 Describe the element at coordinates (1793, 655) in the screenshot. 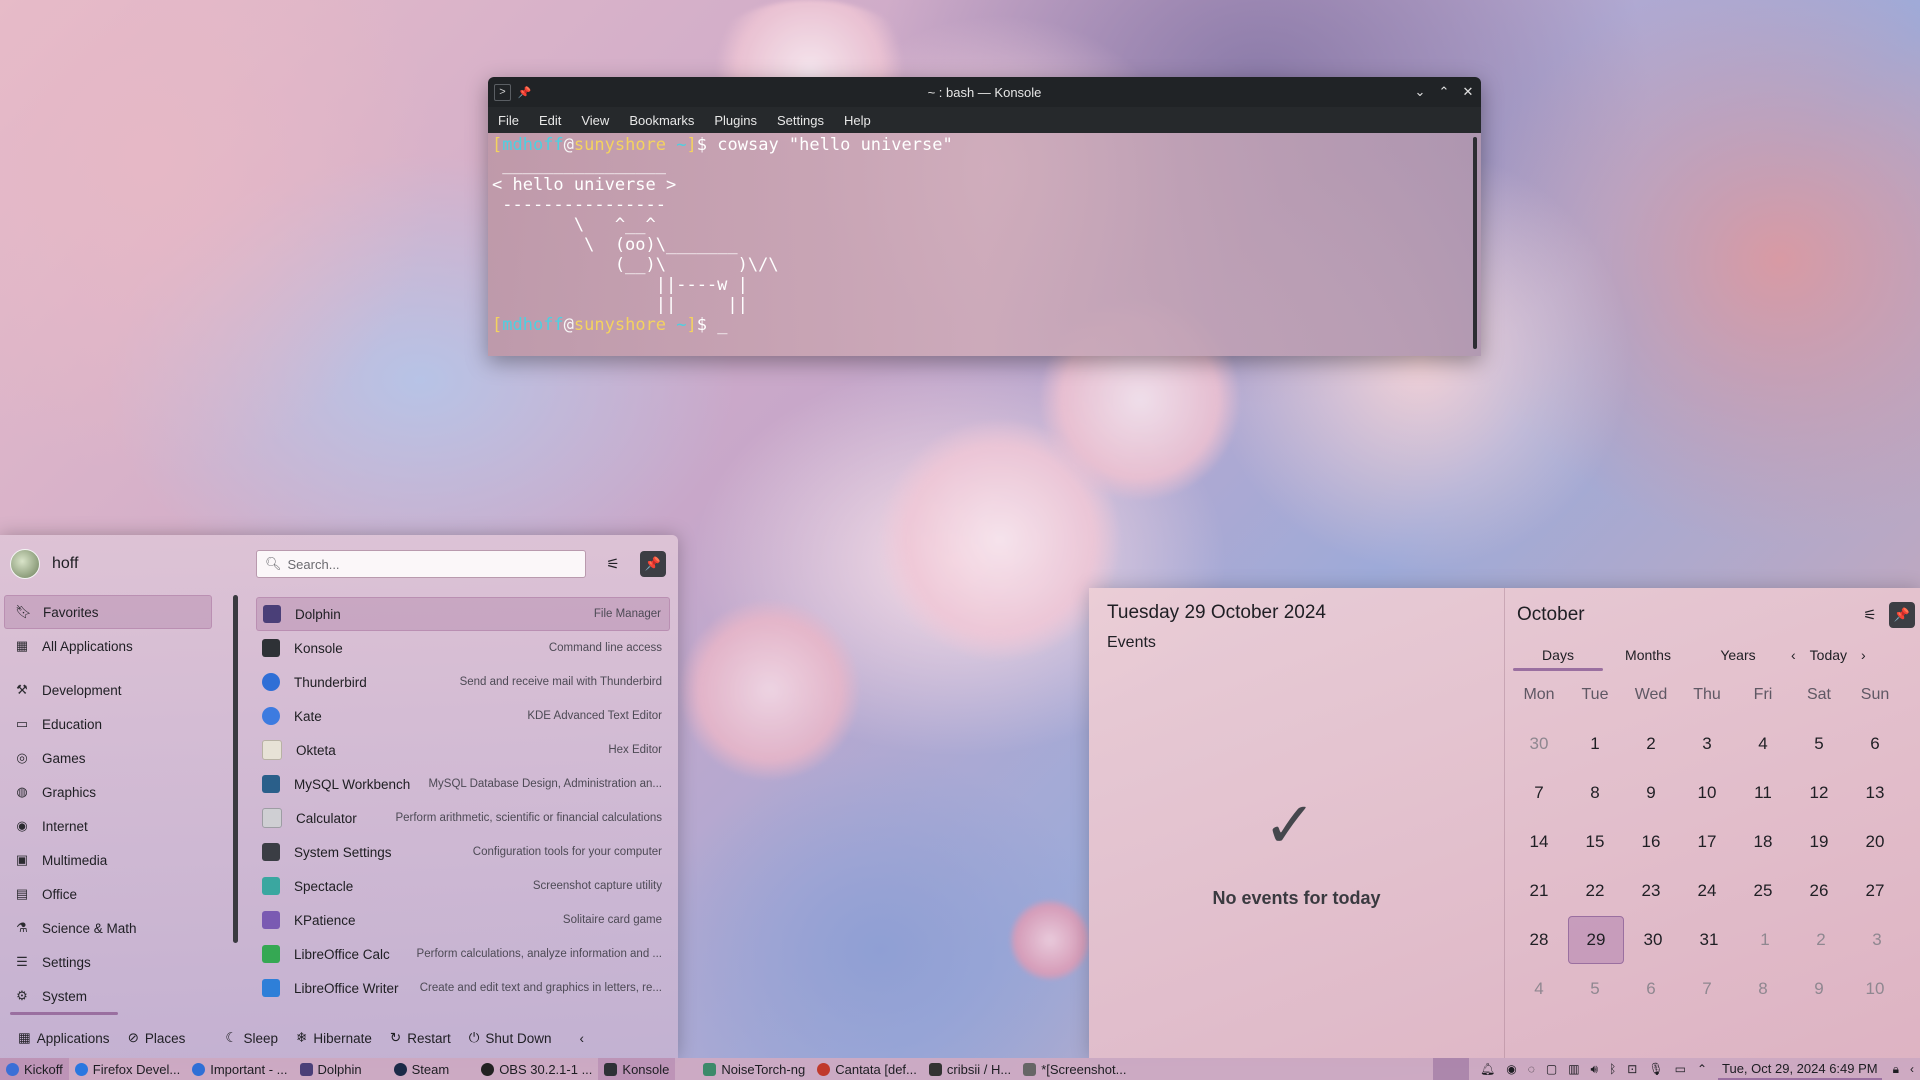

I see `chevron-left-icon: ‹` at that location.